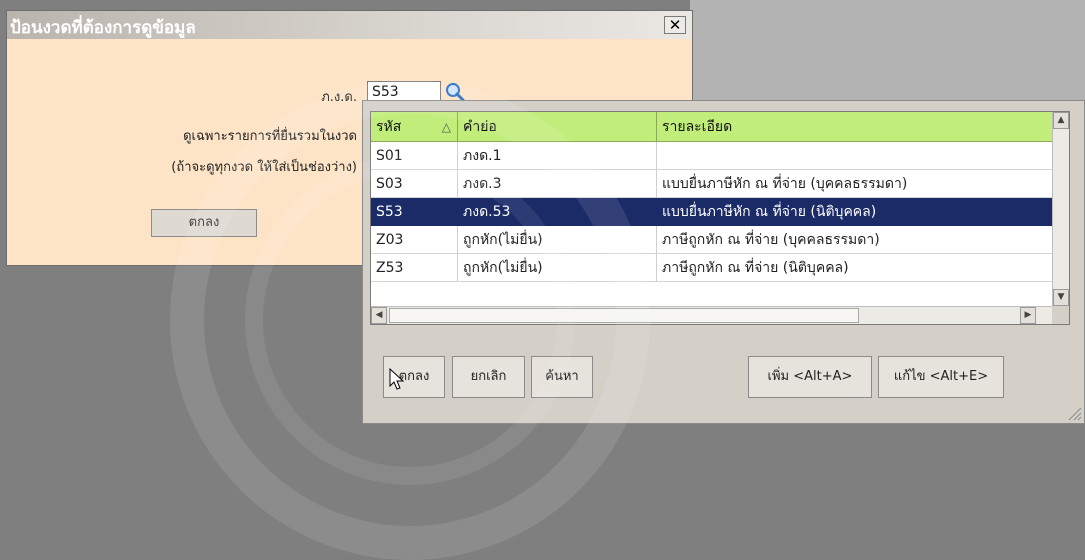  Describe the element at coordinates (855, 184) in the screenshot. I see `cell-description: แบบยื่นภาษีหัก ณ ที่จ่าย (บุคคลธรรมดา)` at that location.